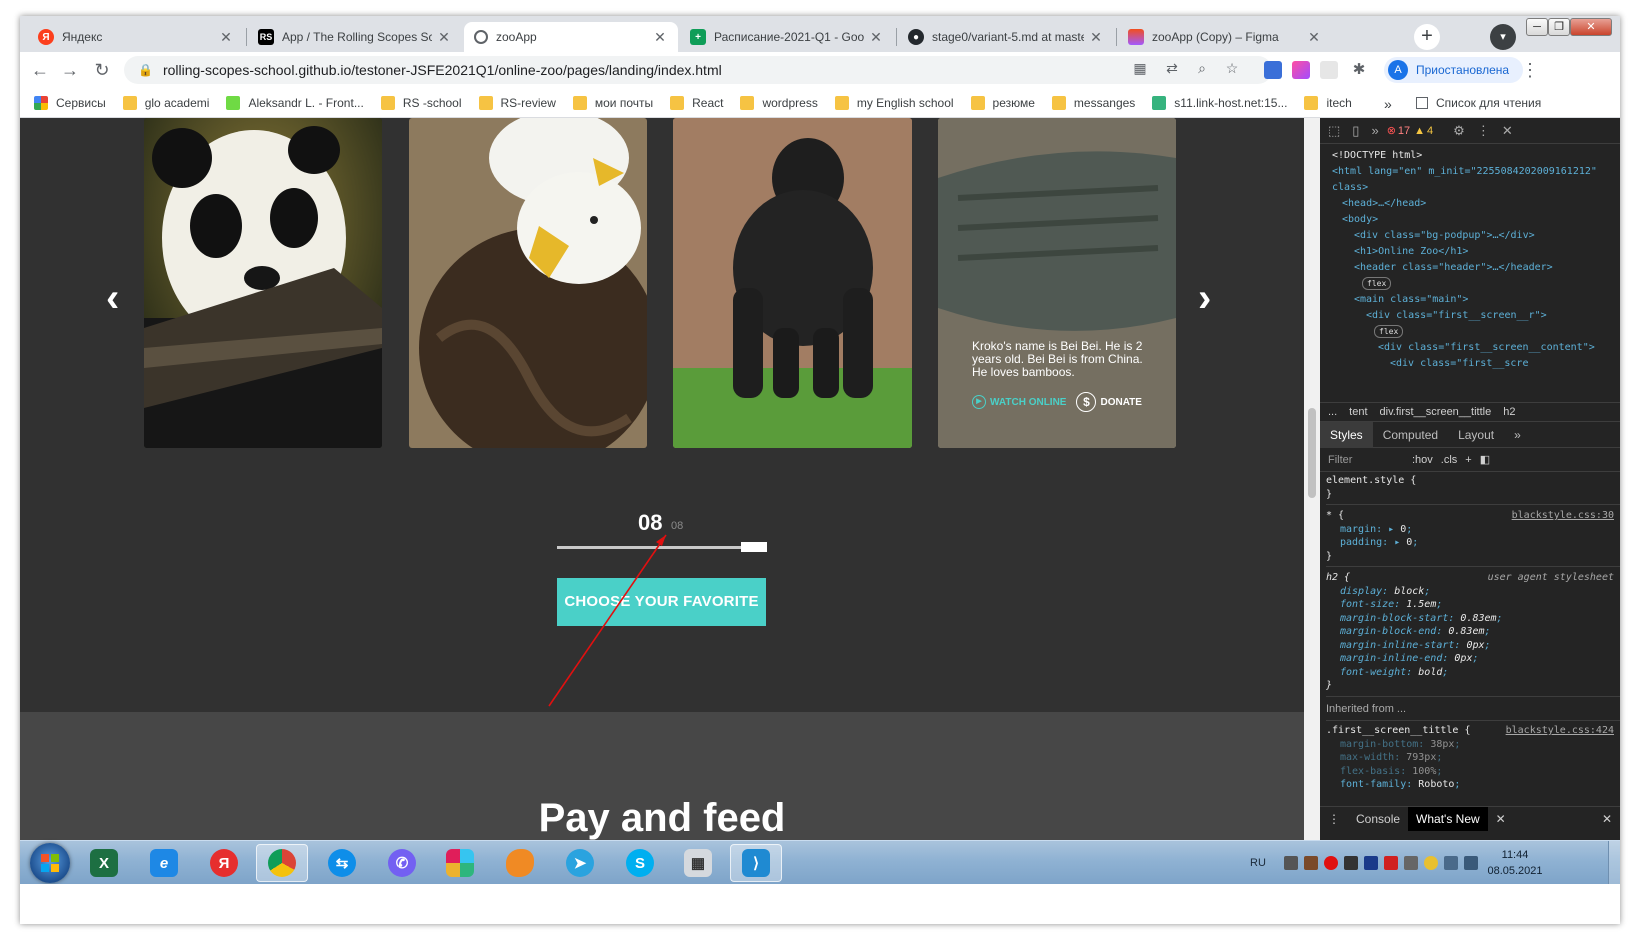 Image resolution: width=1640 pixels, height=940 pixels. Describe the element at coordinates (1476, 364) in the screenshot. I see `dom-line: <div class="first__scre` at that location.